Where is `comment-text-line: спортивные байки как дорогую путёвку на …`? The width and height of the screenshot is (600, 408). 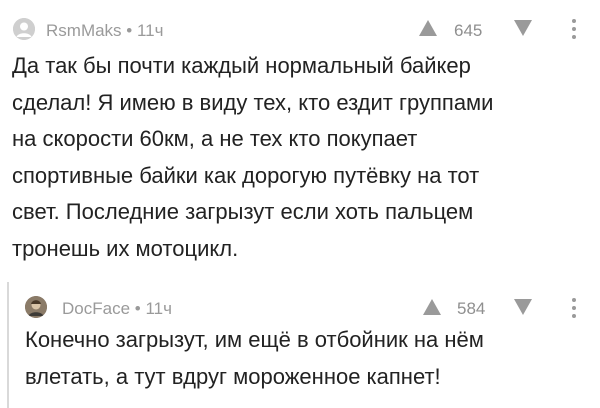
comment-text-line: спортивные байки как дорогую путёвку на … is located at coordinates (246, 175).